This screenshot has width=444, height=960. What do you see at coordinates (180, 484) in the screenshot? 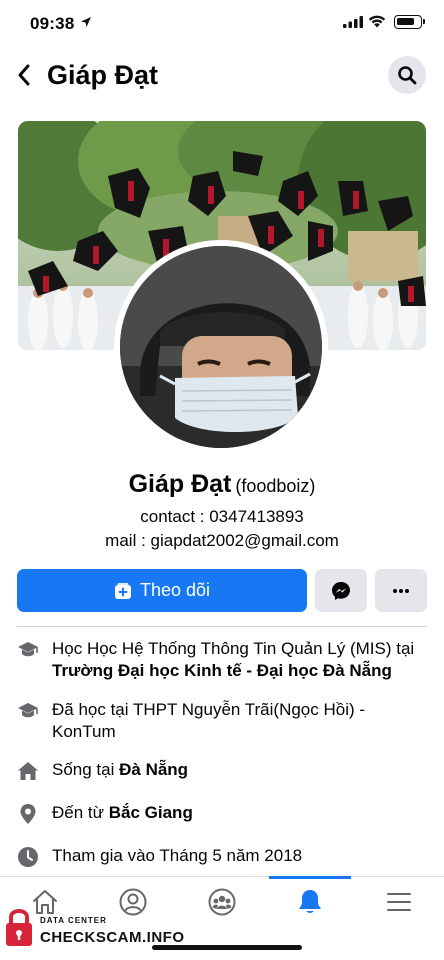
I see `profile-name: Giáp Đạt` at bounding box center [180, 484].